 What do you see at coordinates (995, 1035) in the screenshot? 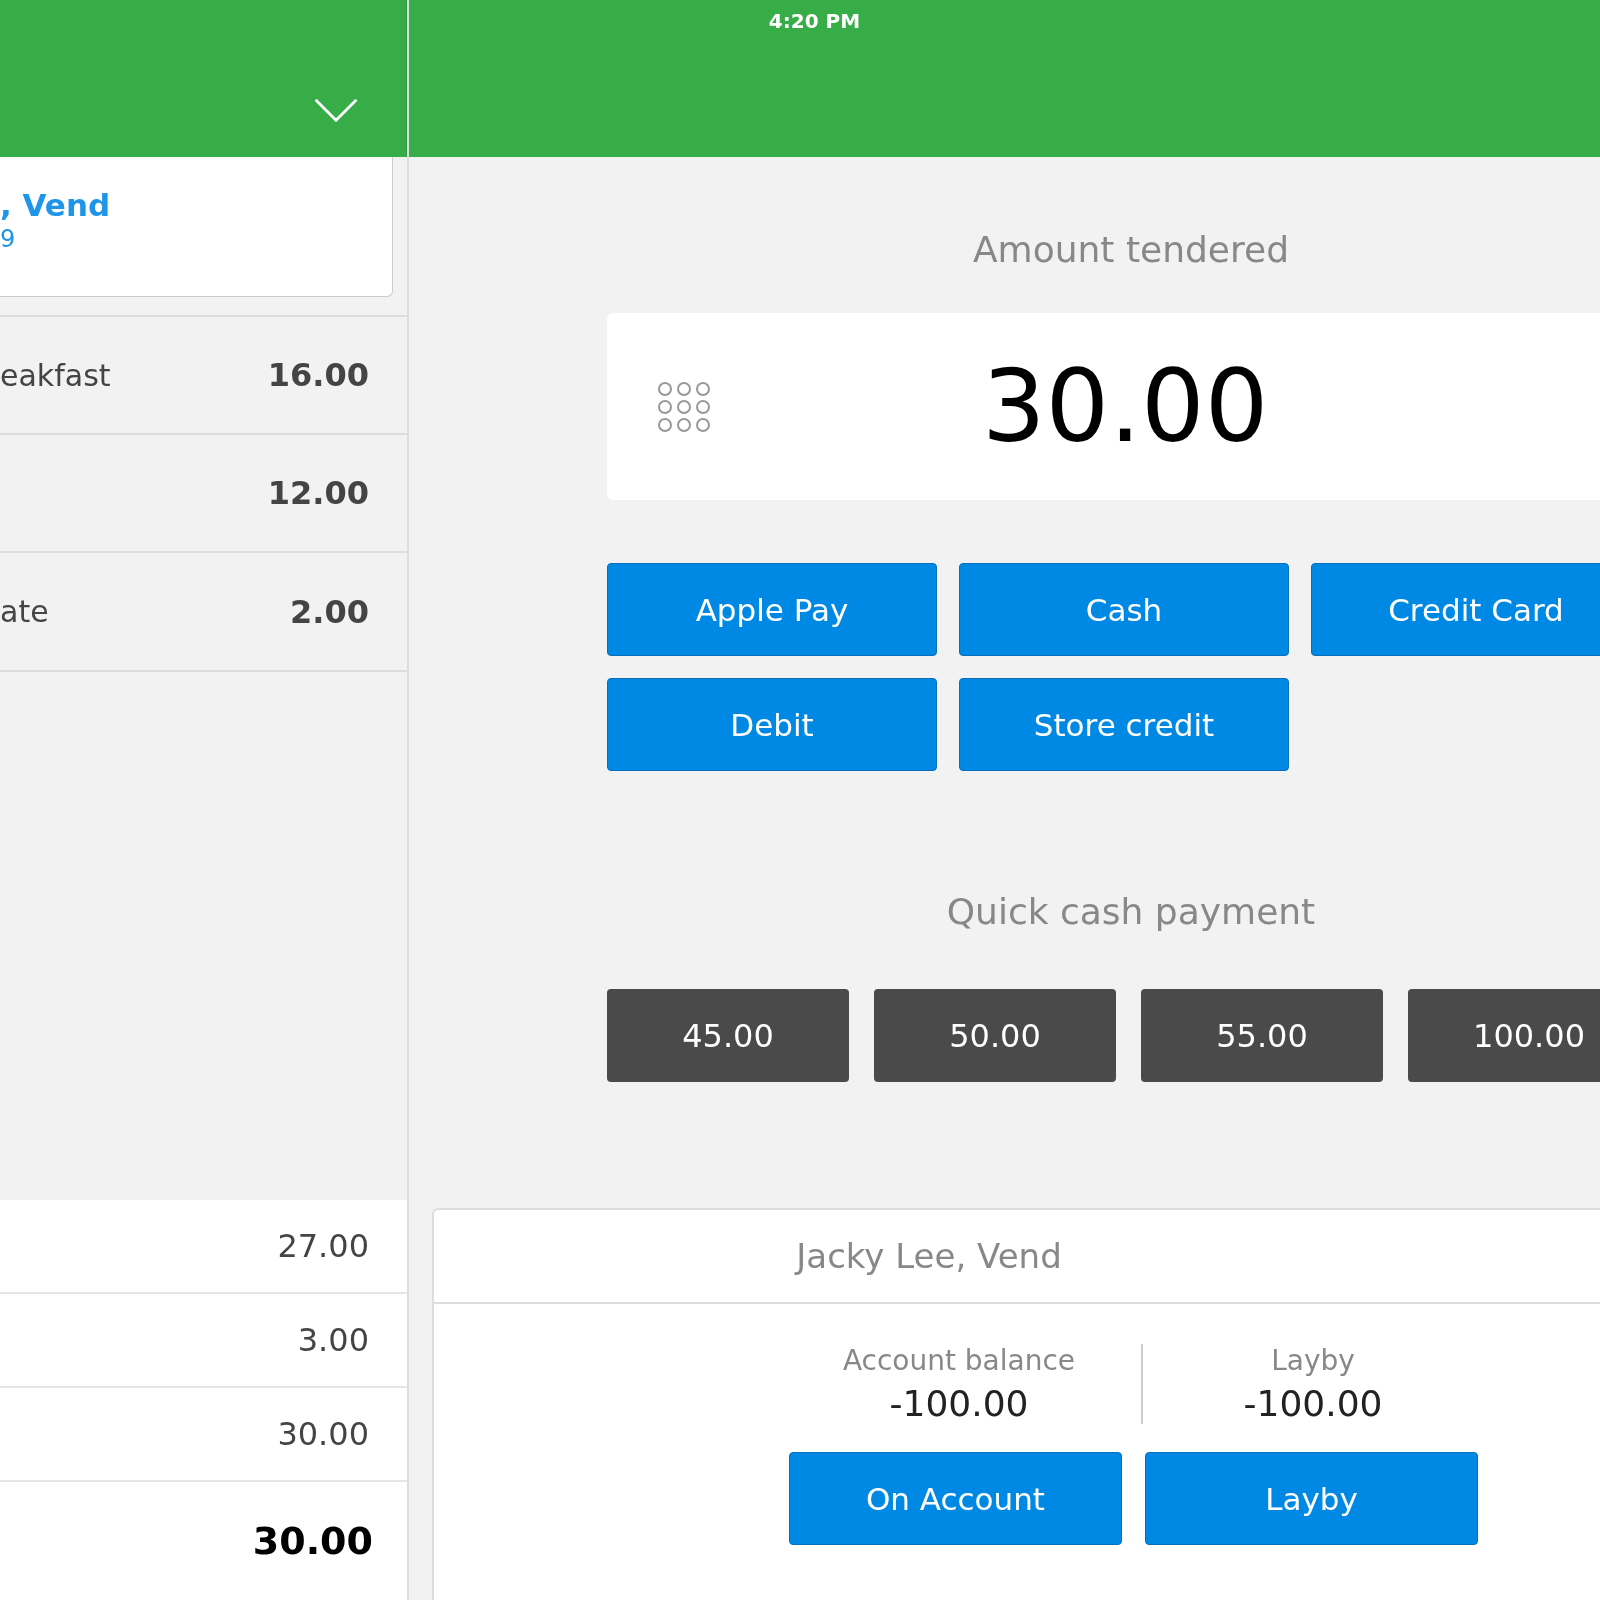
I see `quick-cash-button: 50.00` at bounding box center [995, 1035].